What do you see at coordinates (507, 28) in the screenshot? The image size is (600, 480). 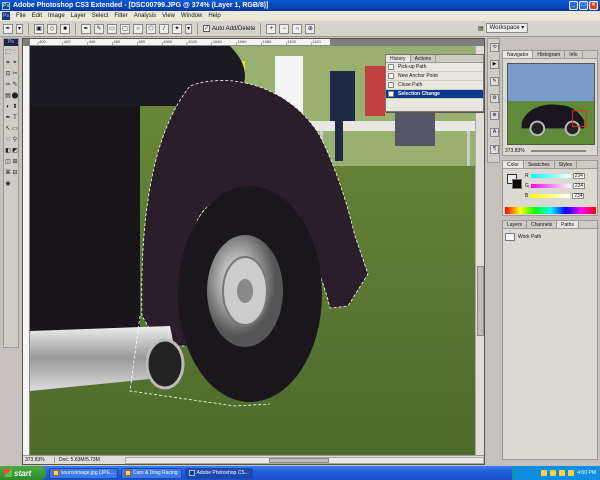 I see `workspace-button: Workspace ▾` at bounding box center [507, 28].